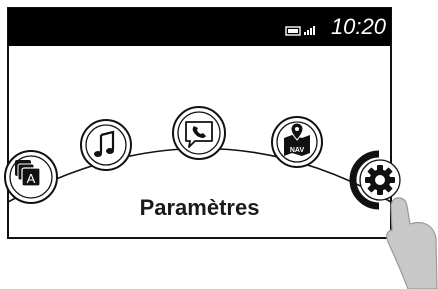  I want to click on tapping-finger-icon, so click(412, 243).